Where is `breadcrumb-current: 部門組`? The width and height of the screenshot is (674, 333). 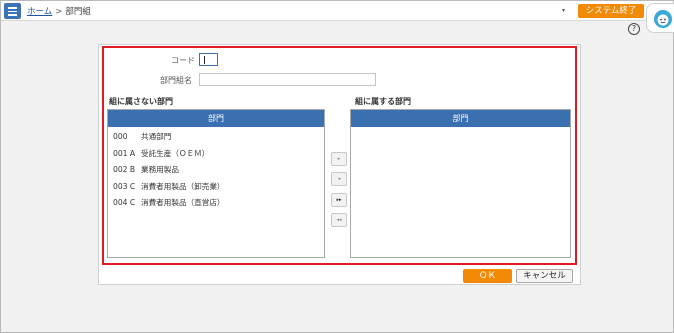 breadcrumb-current: 部門組 is located at coordinates (78, 12).